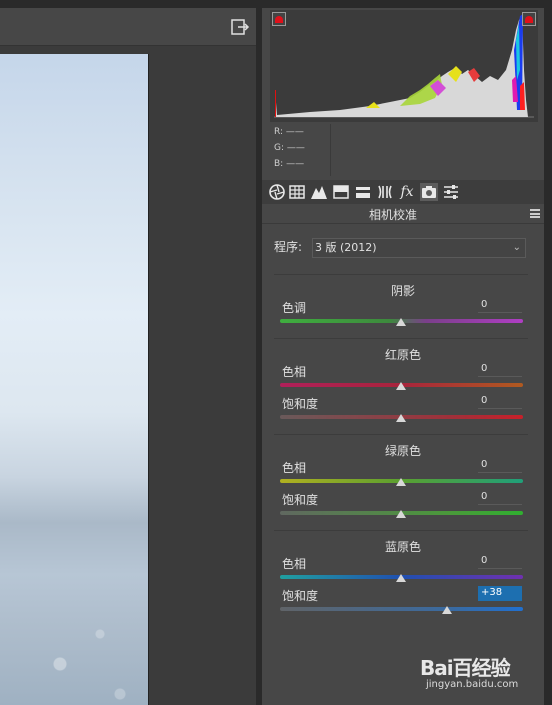 This screenshot has width=552, height=705. I want to click on camera-icon, so click(429, 192).